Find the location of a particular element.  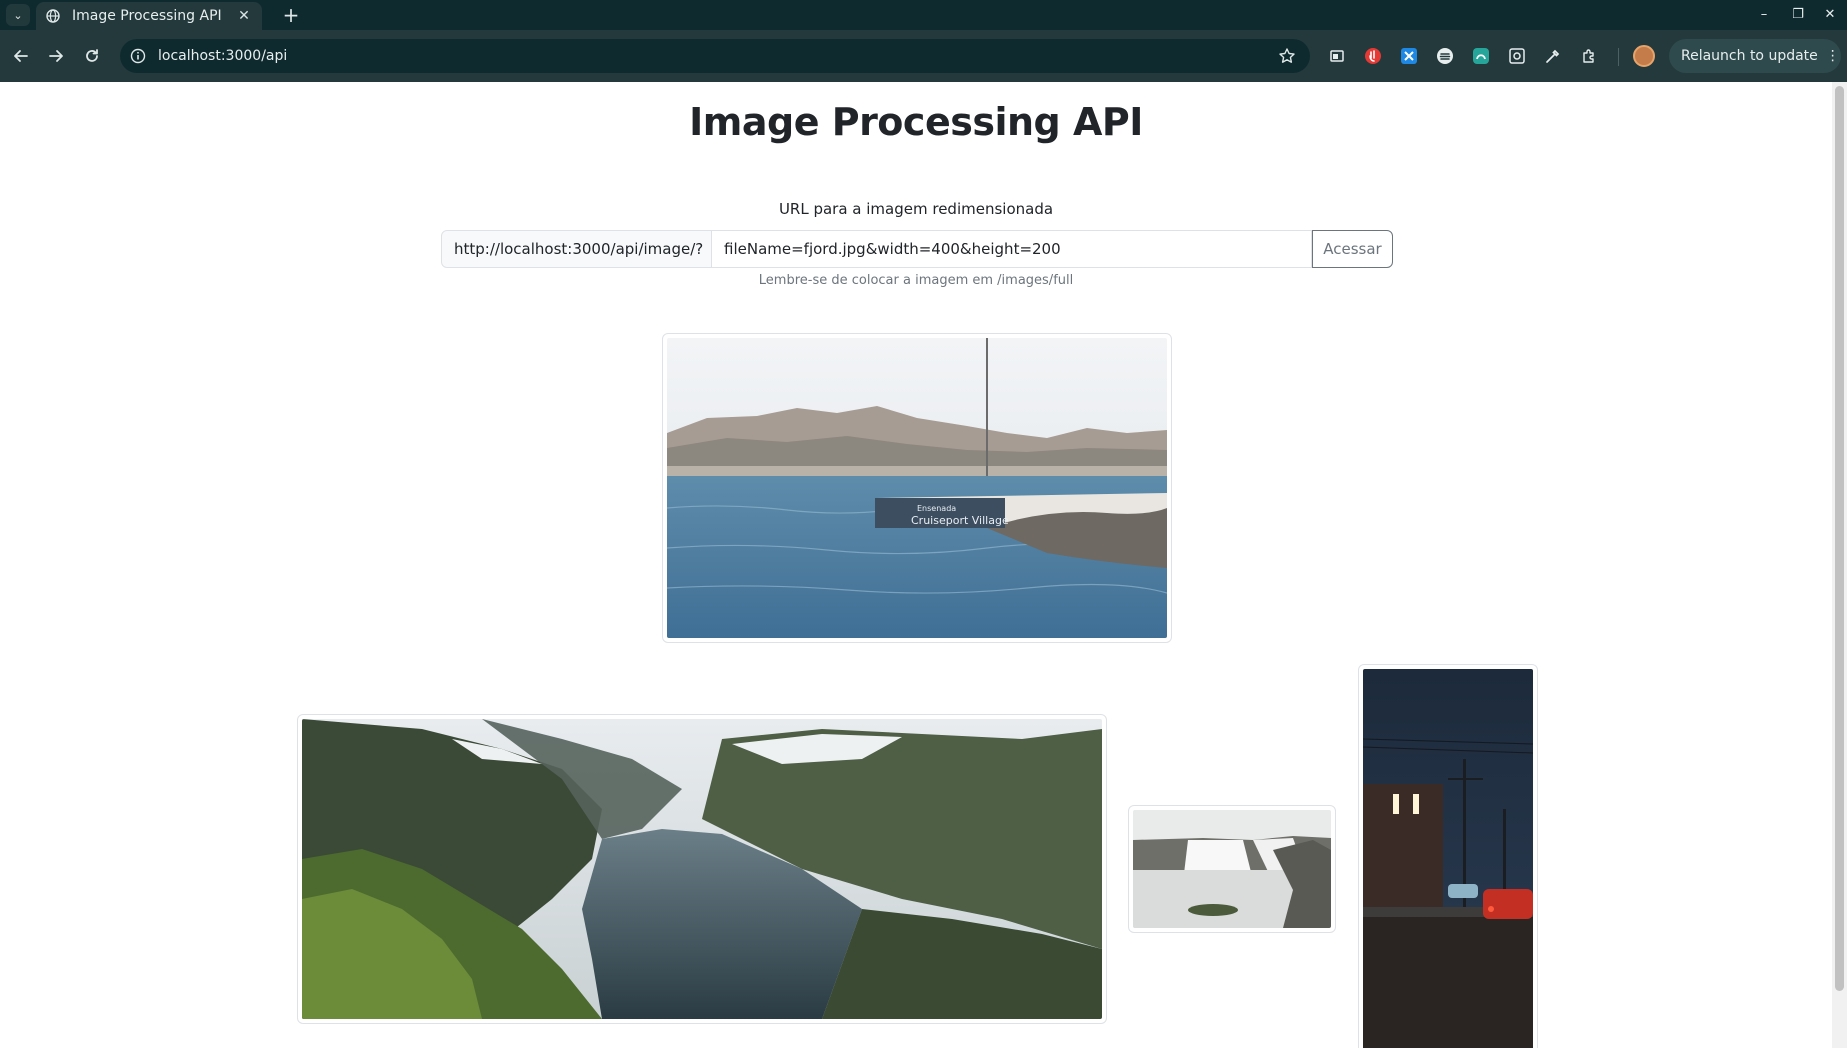

browser-toolbar: localhost:3000/api Relaunch to update ⋮ is located at coordinates (923, 56).